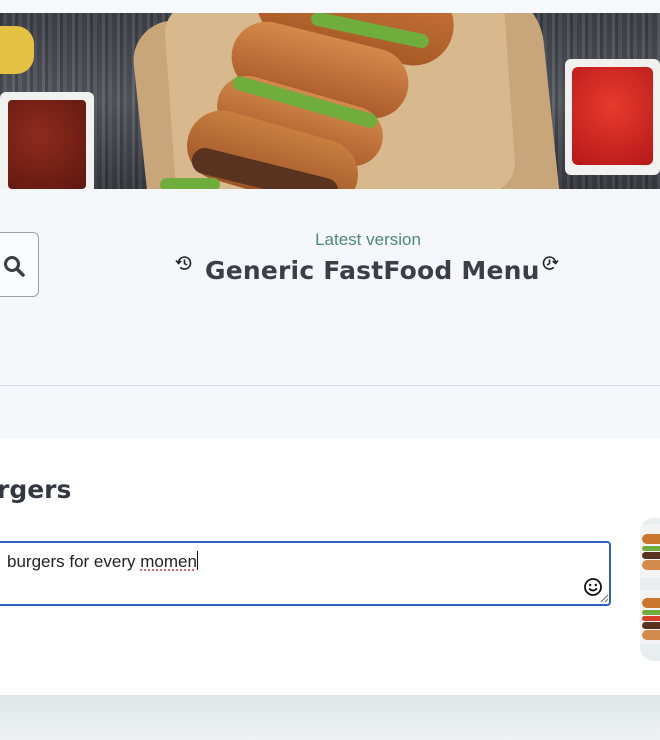  Describe the element at coordinates (168, 561) in the screenshot. I see `misspelled-word: momen` at that location.